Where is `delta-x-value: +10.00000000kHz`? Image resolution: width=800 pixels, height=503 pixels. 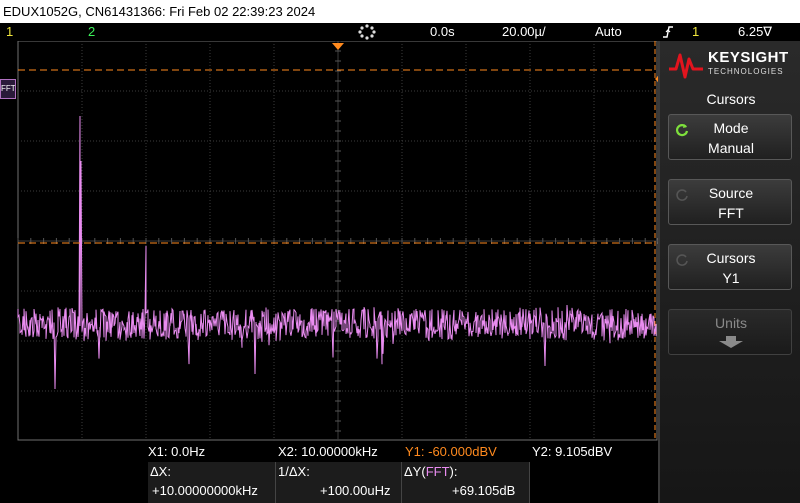 delta-x-value: +10.00000000kHz is located at coordinates (205, 490).